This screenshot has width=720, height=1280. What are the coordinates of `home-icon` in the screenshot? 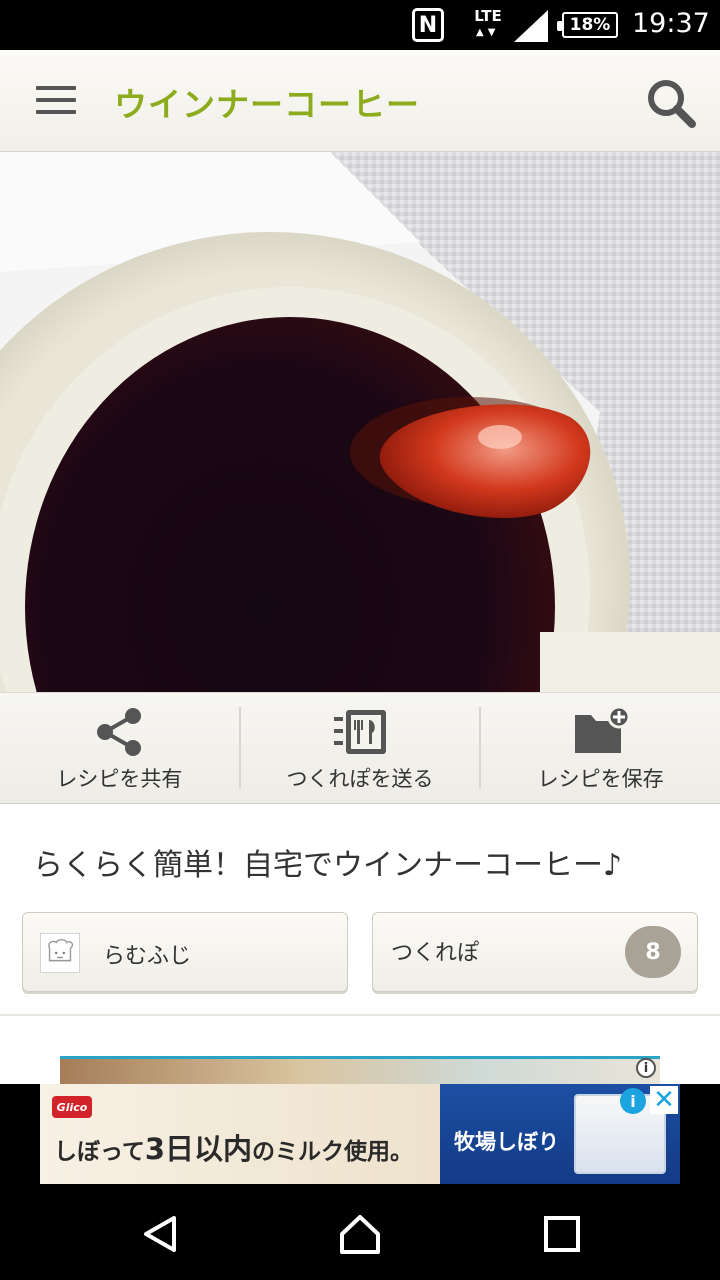 It's located at (360, 1234).